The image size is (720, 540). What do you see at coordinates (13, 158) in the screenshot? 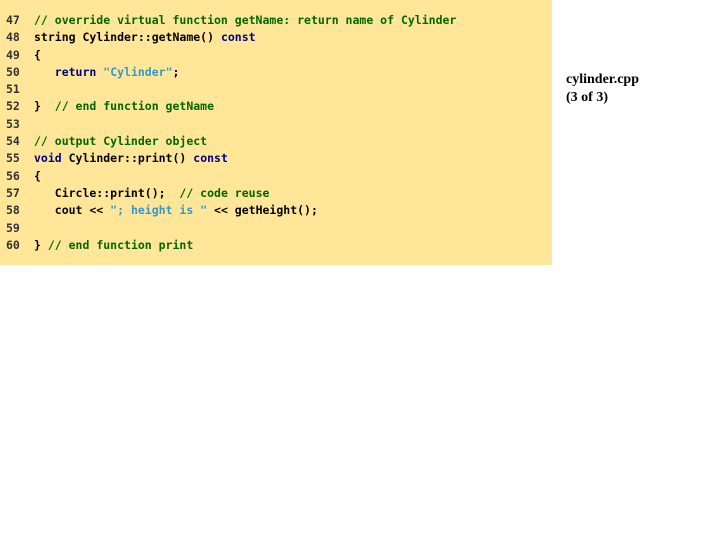
I see `line-number: 55` at bounding box center [13, 158].